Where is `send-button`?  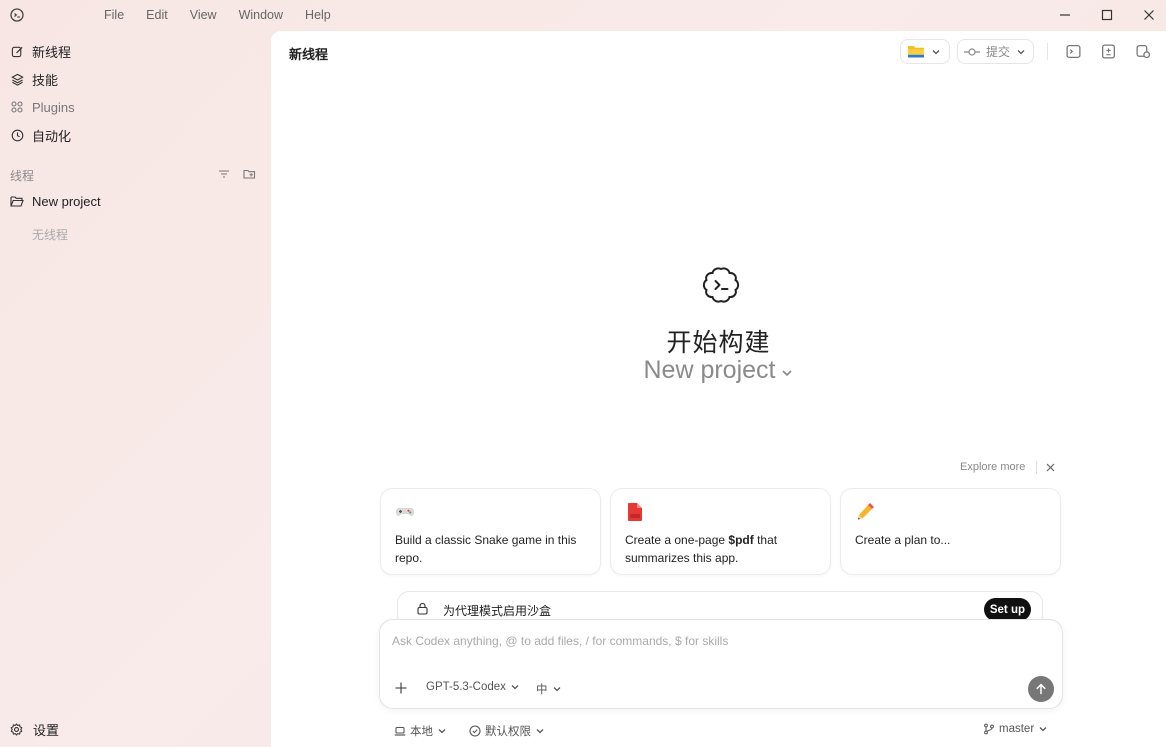 send-button is located at coordinates (1041, 689).